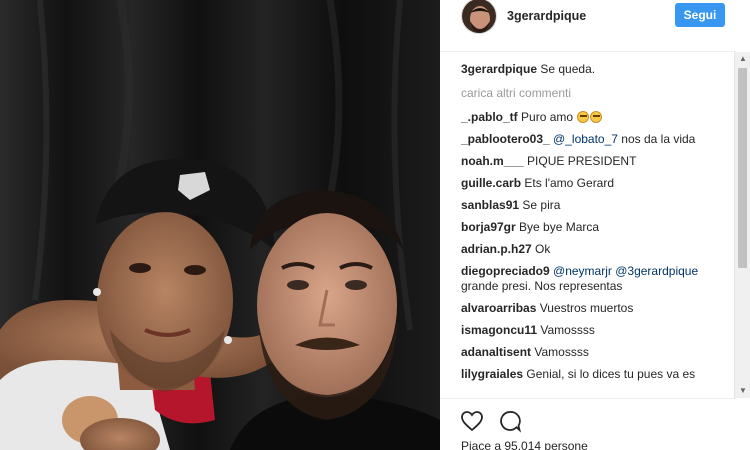 This screenshot has width=750, height=450. What do you see at coordinates (496, 352) in the screenshot?
I see `comment-username: adanaltisent` at bounding box center [496, 352].